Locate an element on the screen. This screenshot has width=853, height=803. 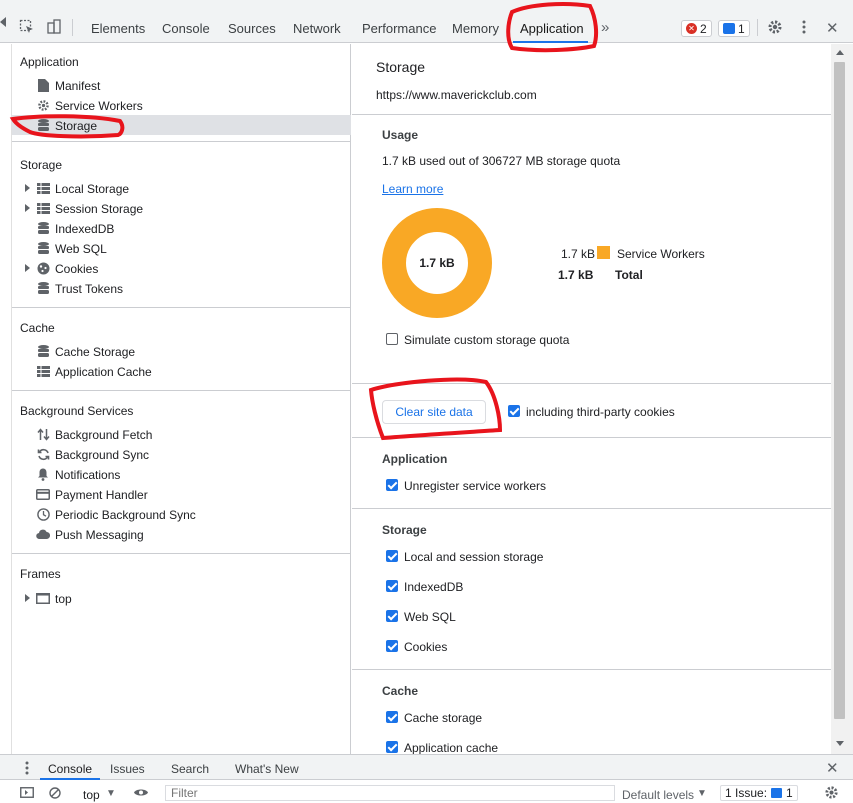
scroll-up-icon is located at coordinates (840, 52).